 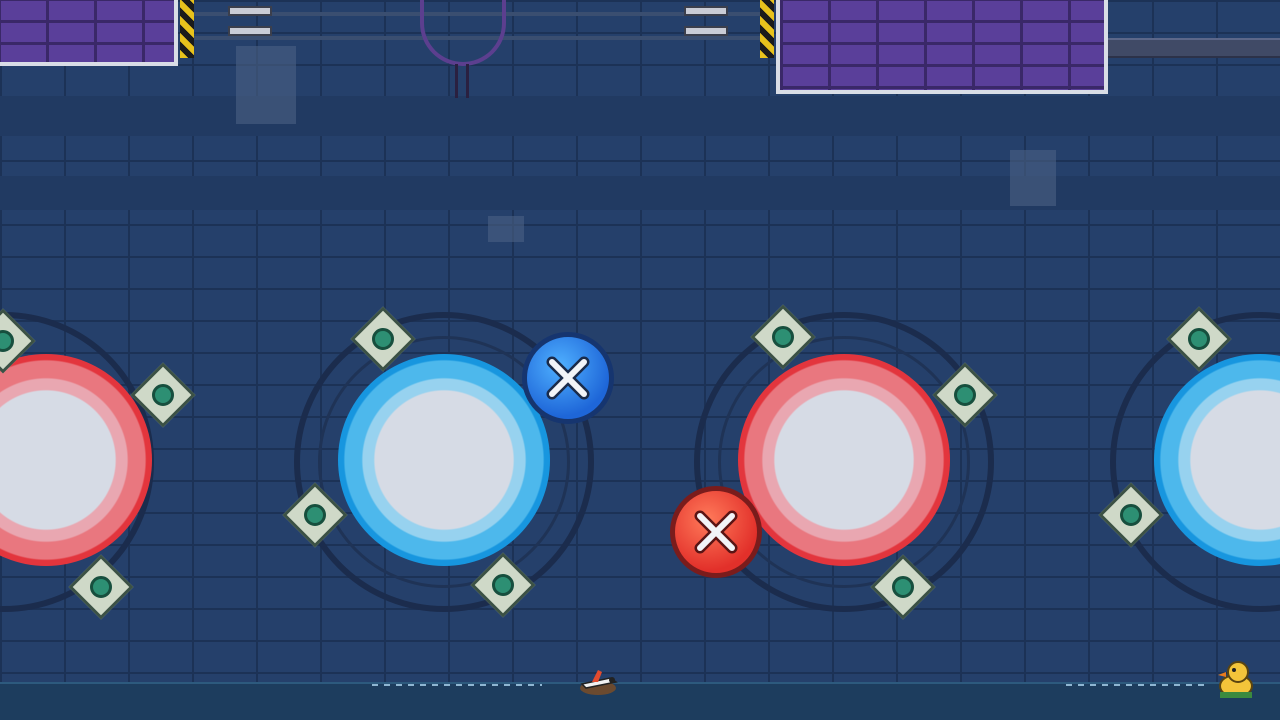 I want to click on blue-cross-button, so click(x=568, y=378).